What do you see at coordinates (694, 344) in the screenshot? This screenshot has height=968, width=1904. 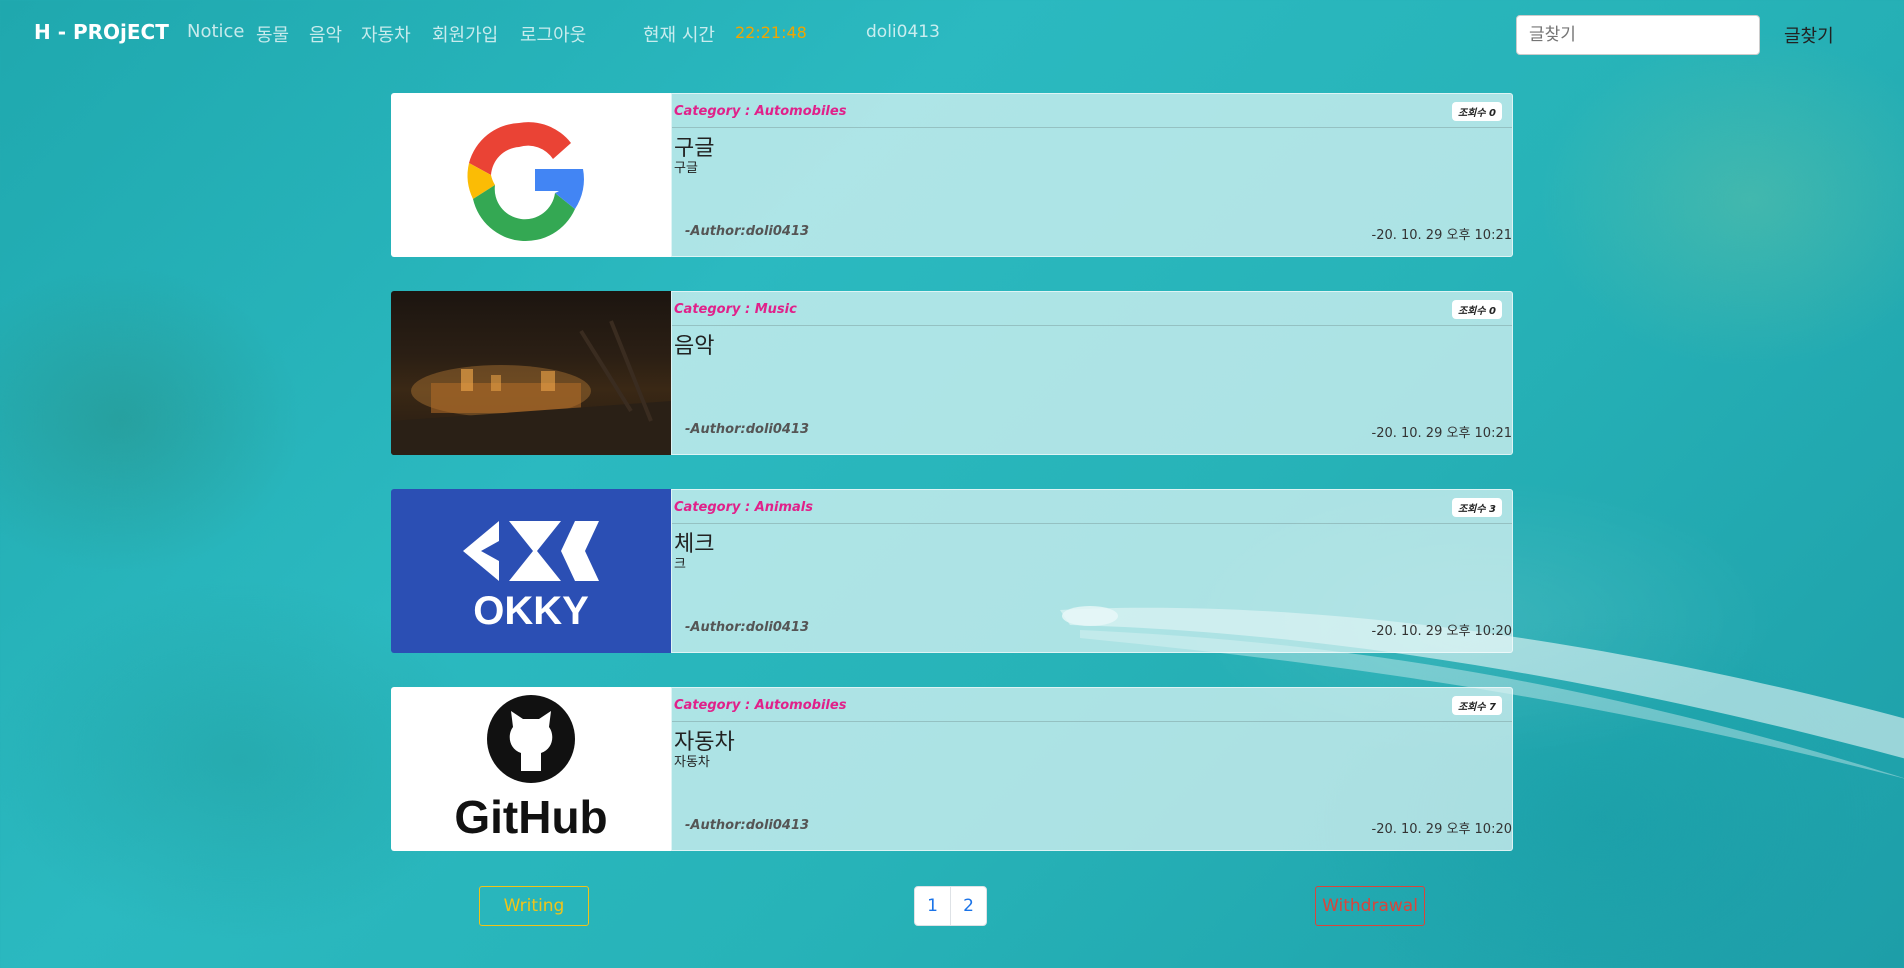 I see `post-title: 음악` at bounding box center [694, 344].